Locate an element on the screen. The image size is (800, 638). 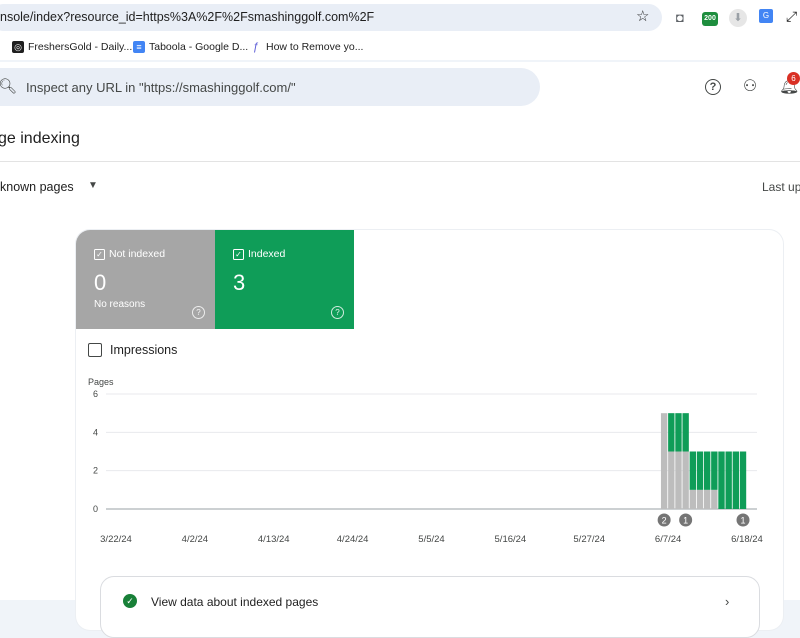
translate-icon: G is located at coordinates (766, 16).